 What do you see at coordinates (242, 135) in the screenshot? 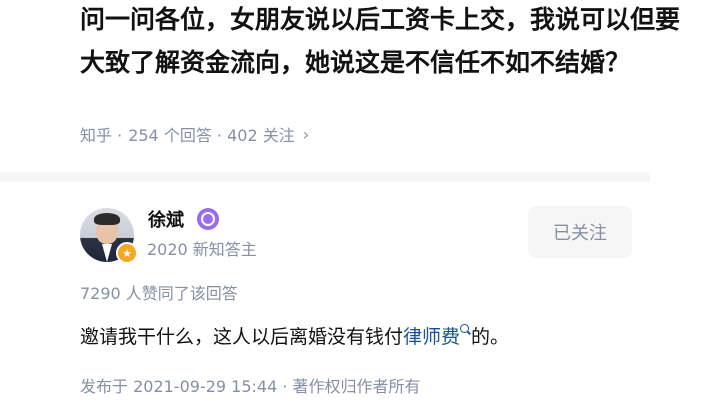
I see `follower-count: 402` at bounding box center [242, 135].